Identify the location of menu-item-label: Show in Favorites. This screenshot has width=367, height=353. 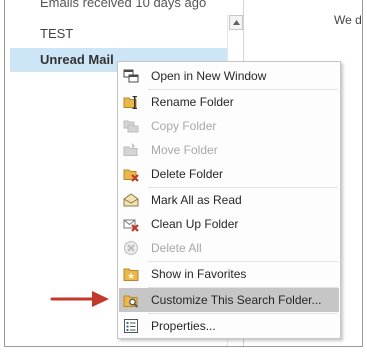
(199, 274).